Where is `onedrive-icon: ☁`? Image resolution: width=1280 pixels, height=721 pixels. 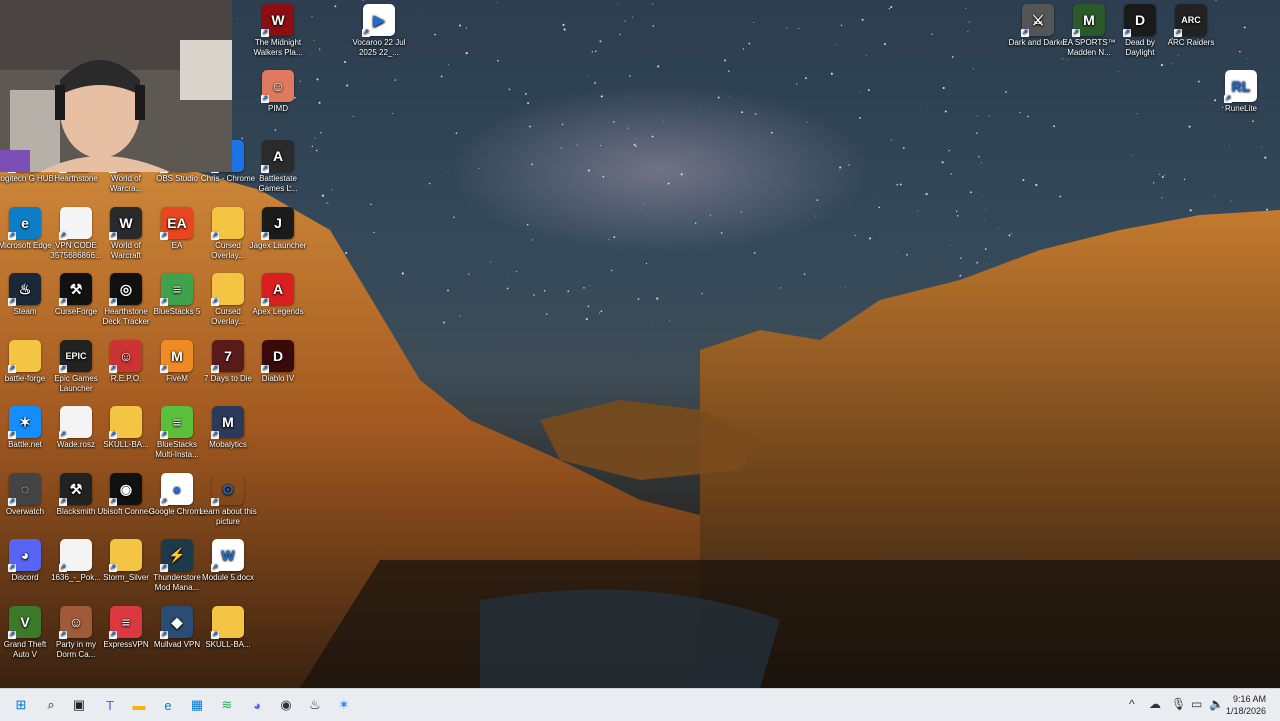 onedrive-icon: ☁ is located at coordinates (1155, 704).